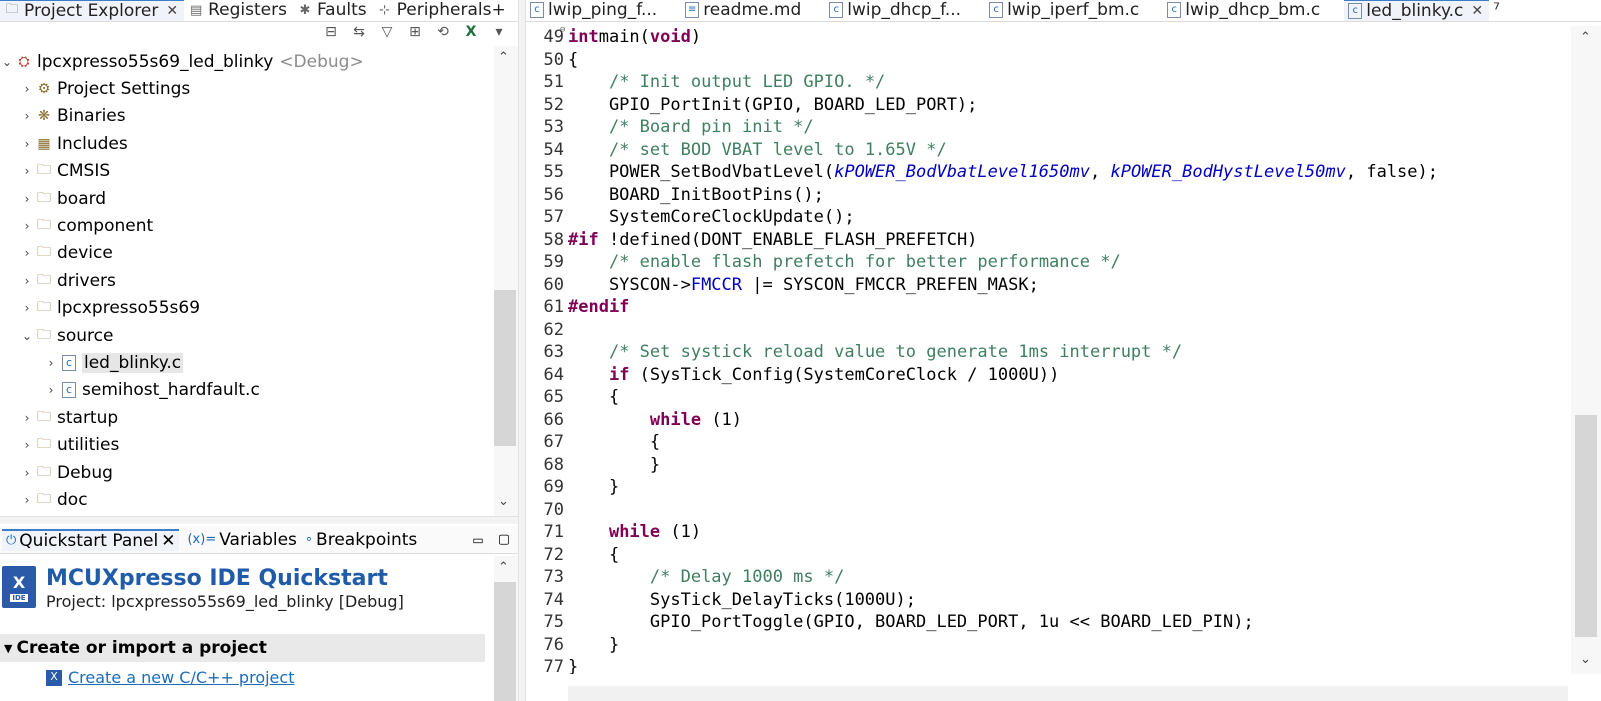 This screenshot has width=1601, height=701. Describe the element at coordinates (753, 10) in the screenshot. I see `editor-tab-1: ≡ readme.md` at that location.